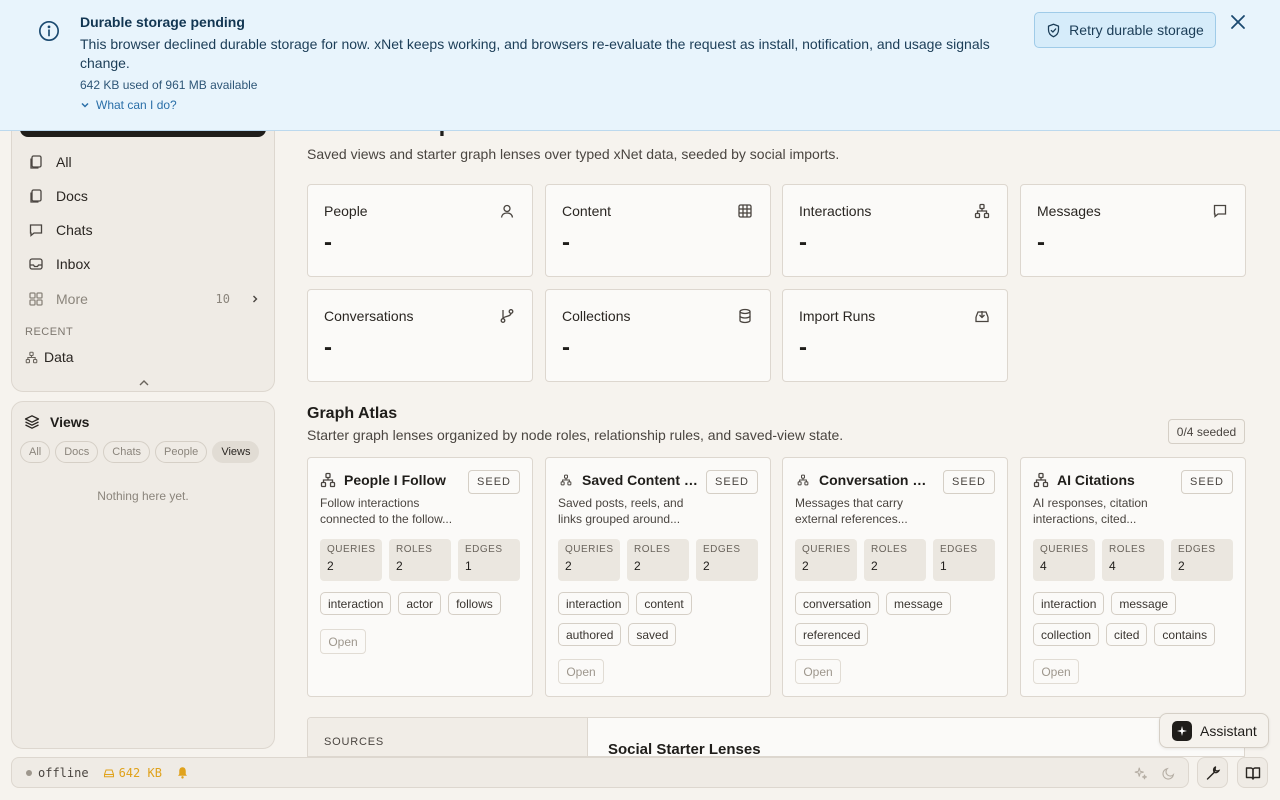 The width and height of the screenshot is (1280, 800). I want to click on social-starter-lenses-heading: Social Starter Lenses, so click(684, 749).